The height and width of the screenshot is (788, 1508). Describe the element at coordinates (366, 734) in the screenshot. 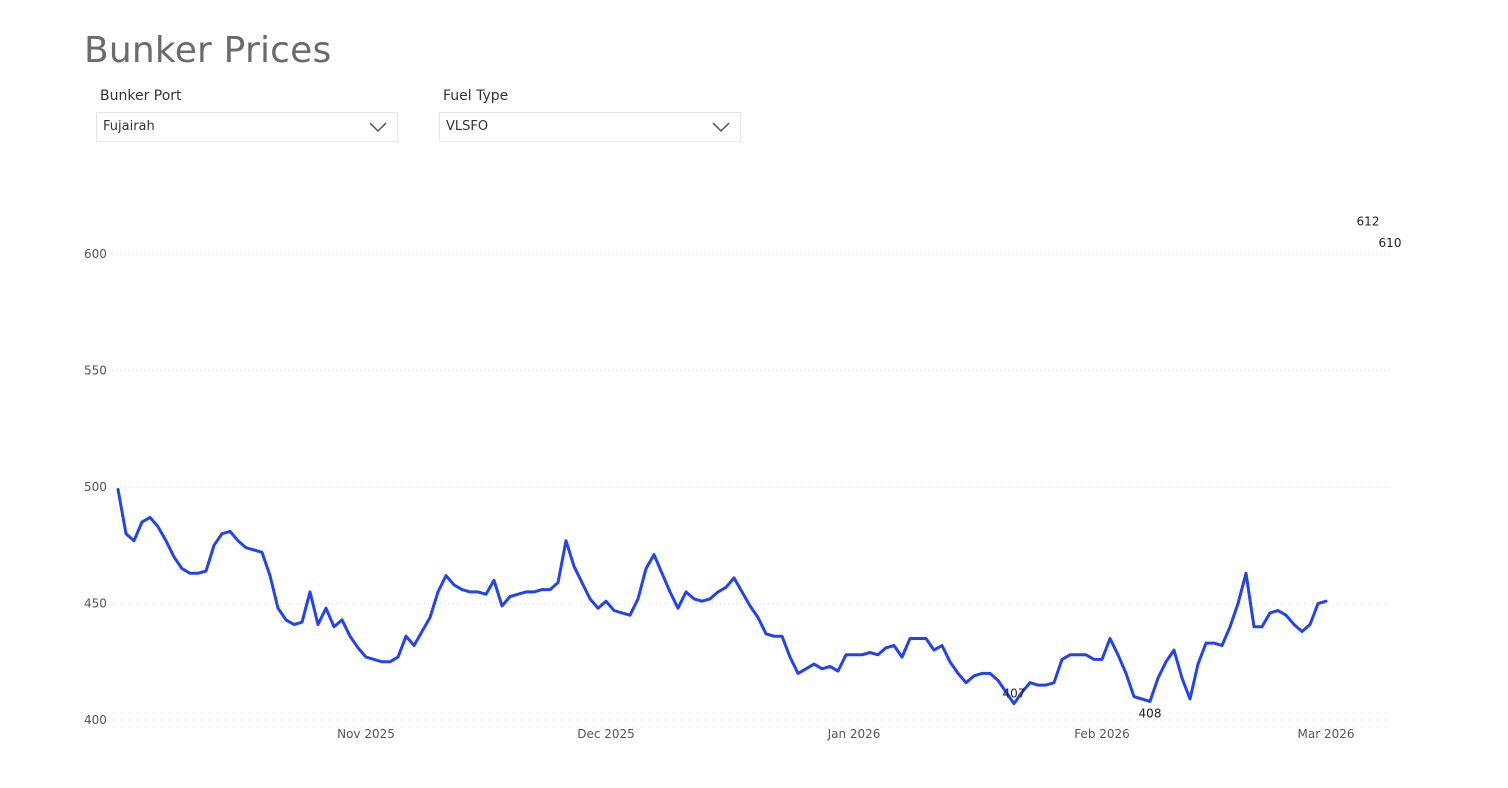

I see `x-tick-label: Nov 2025` at that location.